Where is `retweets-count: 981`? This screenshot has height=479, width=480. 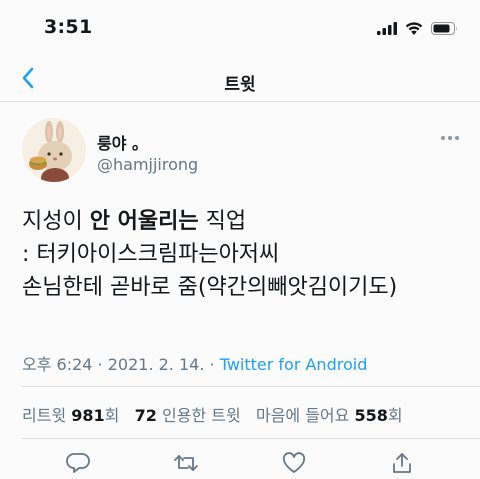 retweets-count: 981 is located at coordinates (88, 415).